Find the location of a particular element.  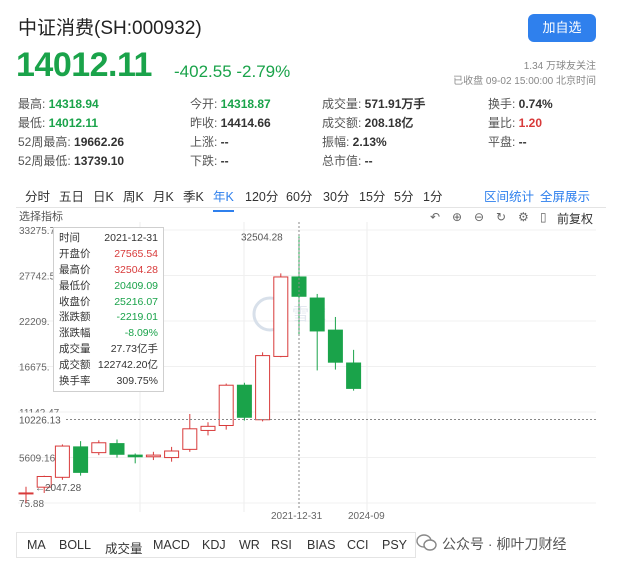

tooltip-value: 32504.28 is located at coordinates (136, 269).